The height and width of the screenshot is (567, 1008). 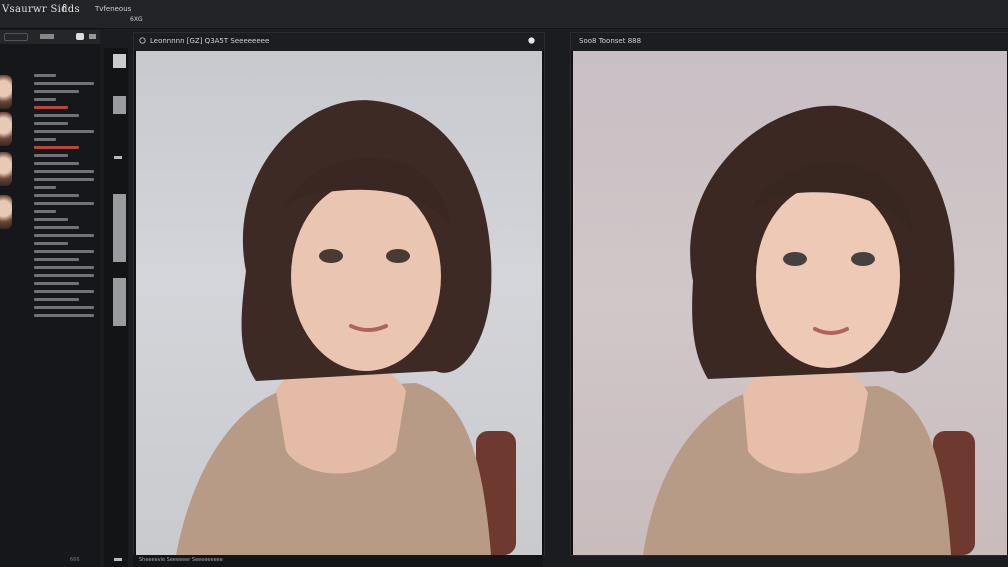 What do you see at coordinates (16, 37) in the screenshot?
I see `search-field` at bounding box center [16, 37].